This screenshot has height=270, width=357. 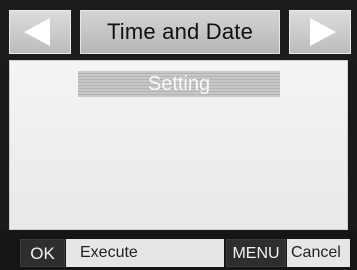 I want to click on menu-key: MENU, so click(x=256, y=253).